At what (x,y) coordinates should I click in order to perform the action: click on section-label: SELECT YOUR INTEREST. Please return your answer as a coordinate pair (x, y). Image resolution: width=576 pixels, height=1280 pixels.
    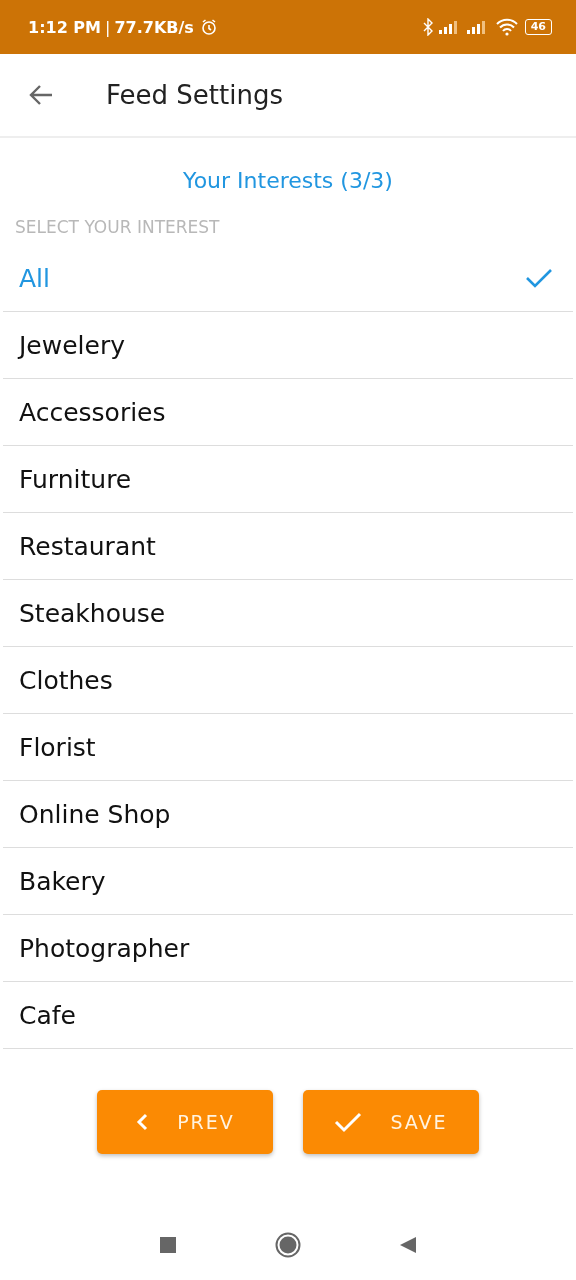
    Looking at the image, I should click on (118, 227).